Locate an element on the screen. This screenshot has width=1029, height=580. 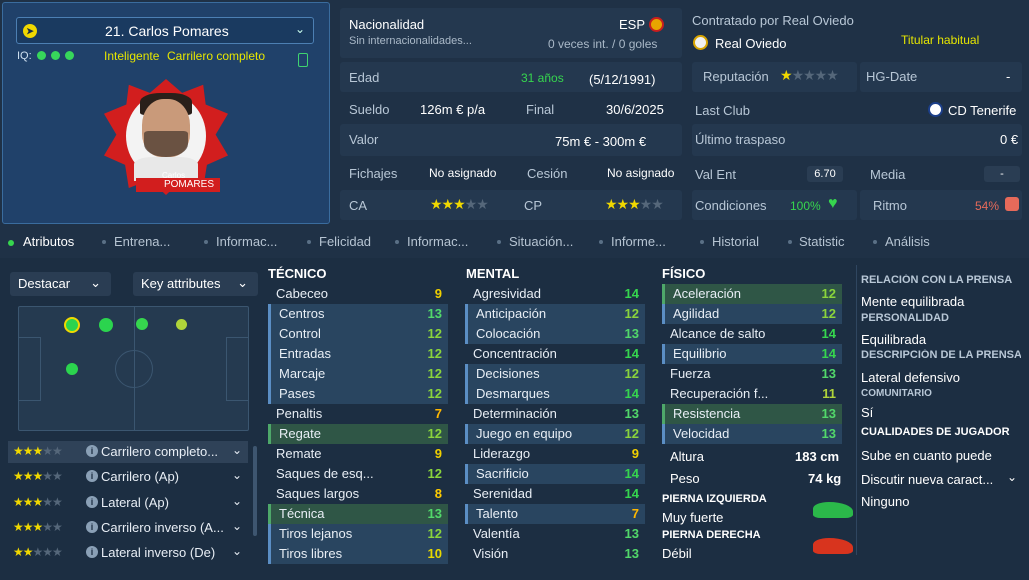
attribute-row: Entradas 12 is located at coordinates (358, 354).